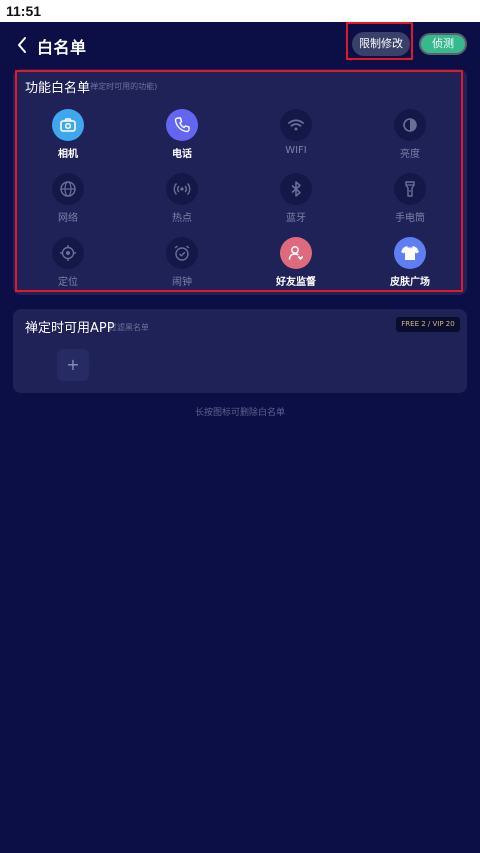 The height and width of the screenshot is (853, 480). Describe the element at coordinates (182, 125) in the screenshot. I see `phone-icon` at that location.